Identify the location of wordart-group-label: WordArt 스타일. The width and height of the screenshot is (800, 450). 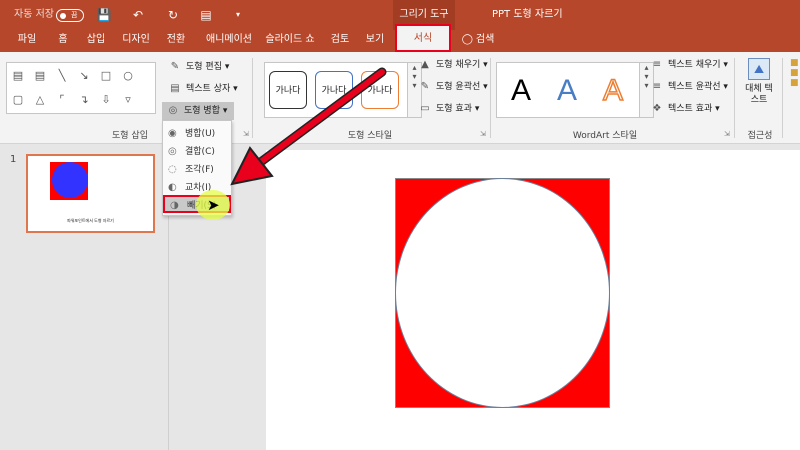
(605, 136).